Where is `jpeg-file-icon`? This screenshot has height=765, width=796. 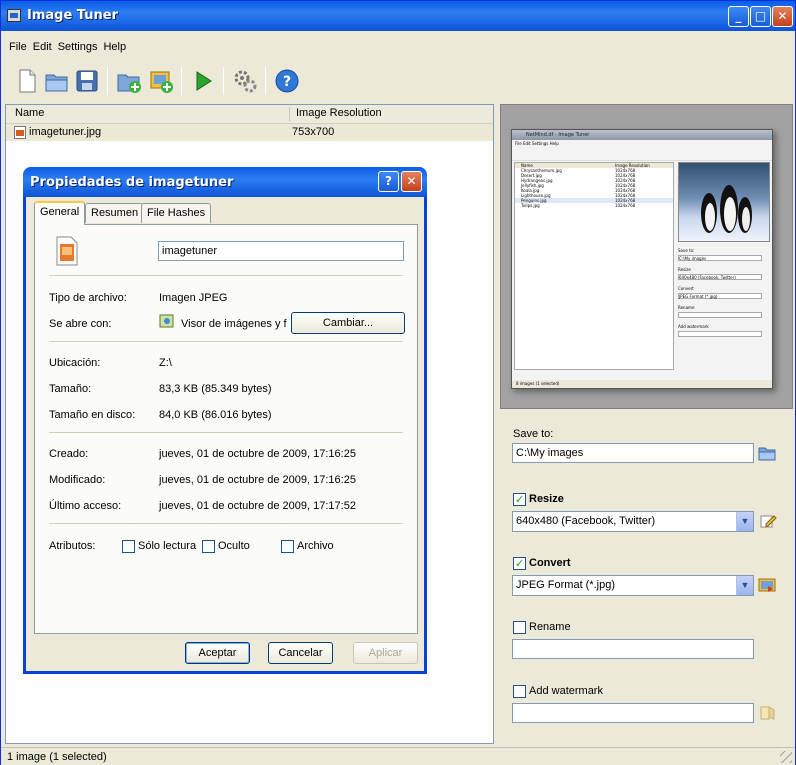 jpeg-file-icon is located at coordinates (20, 132).